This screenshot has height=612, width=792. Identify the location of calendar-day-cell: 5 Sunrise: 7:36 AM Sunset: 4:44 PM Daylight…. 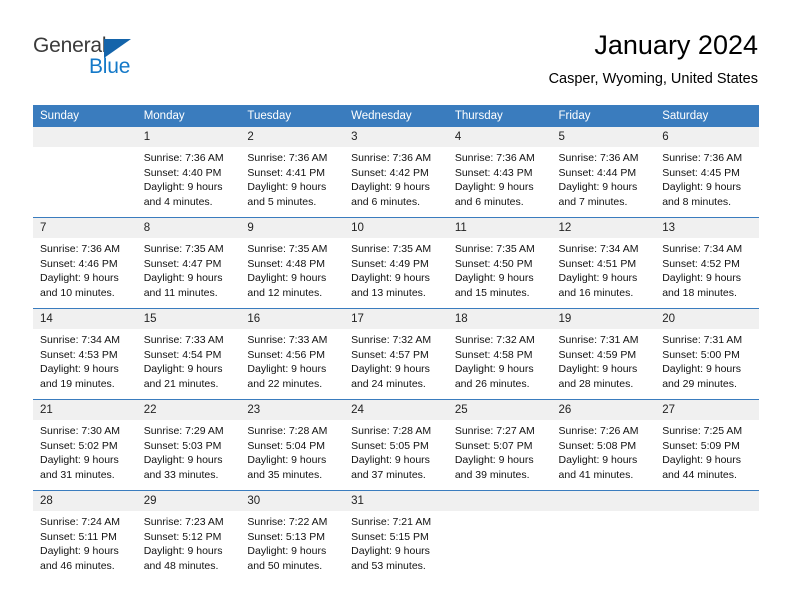
(603, 172).